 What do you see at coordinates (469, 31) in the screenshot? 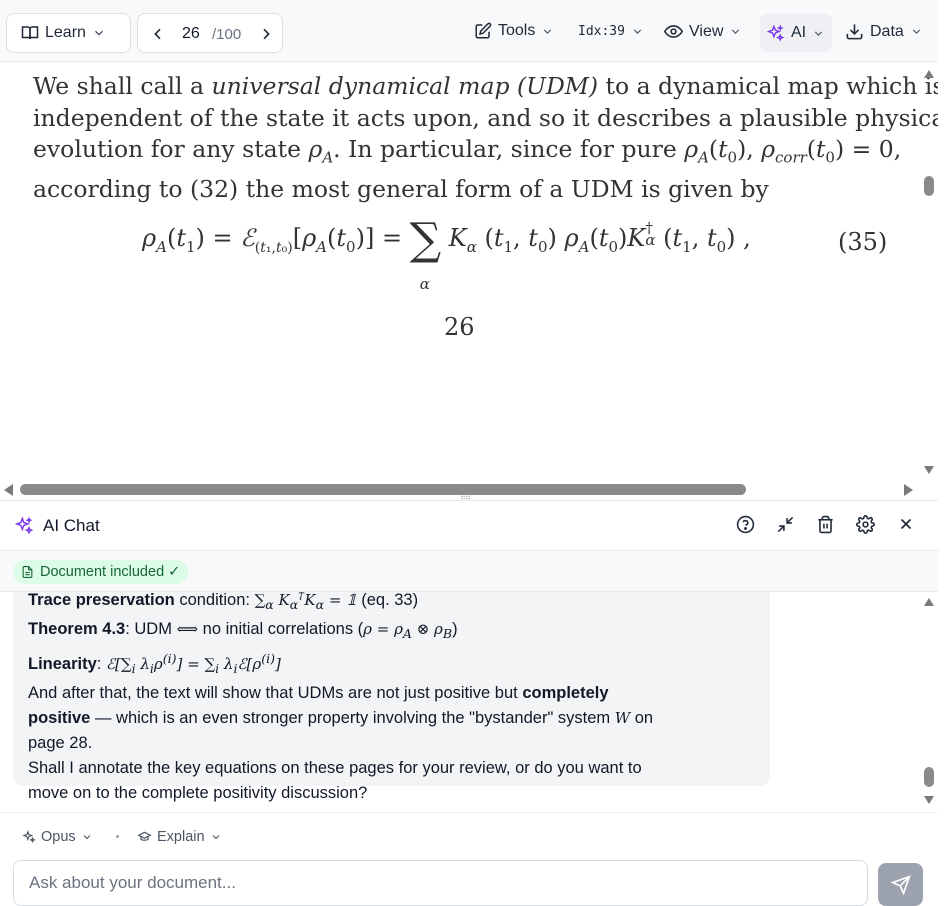
I see `toolbar: Learn 26 /100 Tools Idx:39 View AI Data` at bounding box center [469, 31].